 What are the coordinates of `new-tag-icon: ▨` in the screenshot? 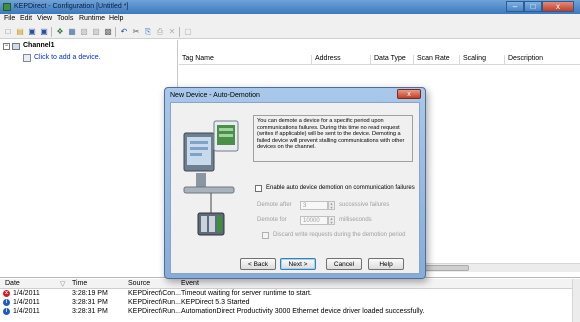 It's located at (96, 32).